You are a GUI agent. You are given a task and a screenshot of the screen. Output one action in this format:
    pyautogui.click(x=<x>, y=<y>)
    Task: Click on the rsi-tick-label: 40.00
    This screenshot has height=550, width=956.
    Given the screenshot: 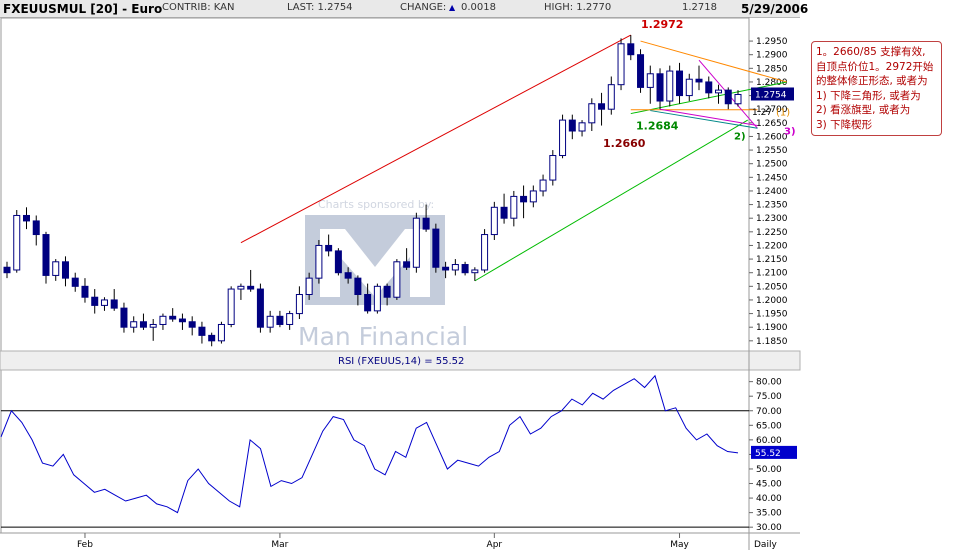 What is the action you would take?
    pyautogui.click(x=769, y=499)
    